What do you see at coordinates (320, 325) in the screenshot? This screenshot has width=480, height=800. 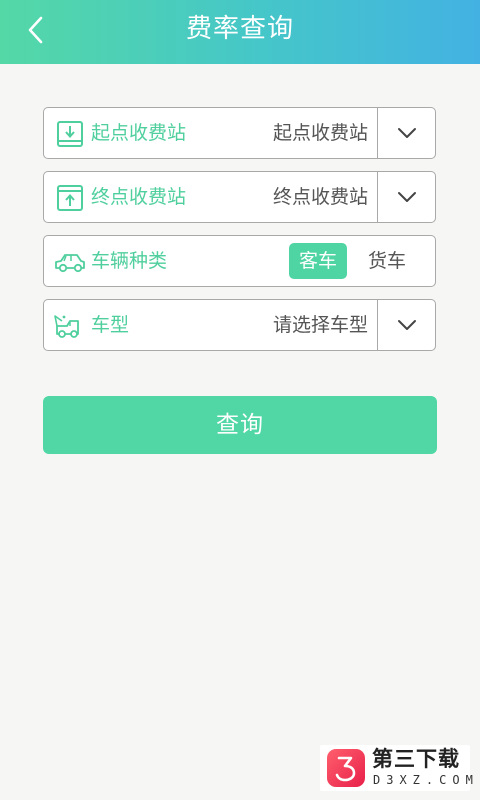 I see `vehicle-type-value: 请选择车型` at bounding box center [320, 325].